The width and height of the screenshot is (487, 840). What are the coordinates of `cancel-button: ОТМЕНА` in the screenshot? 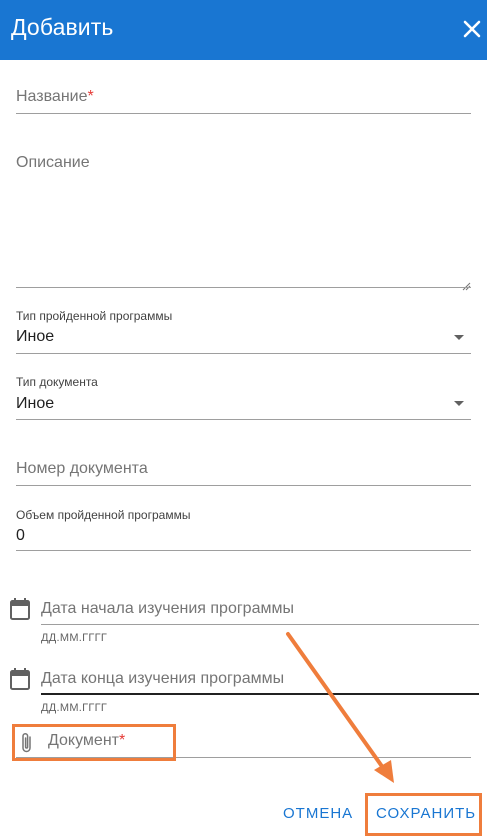 It's located at (318, 813).